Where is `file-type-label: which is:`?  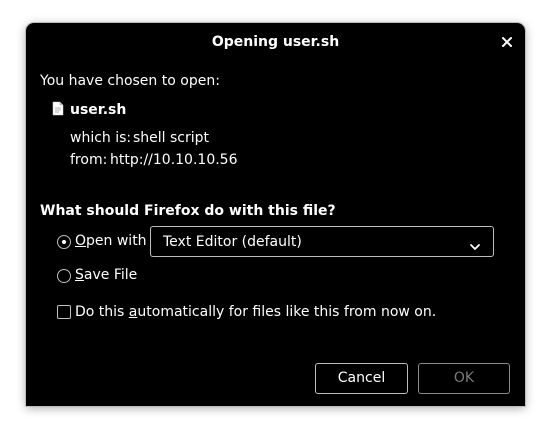
file-type-label: which is: is located at coordinates (101, 138).